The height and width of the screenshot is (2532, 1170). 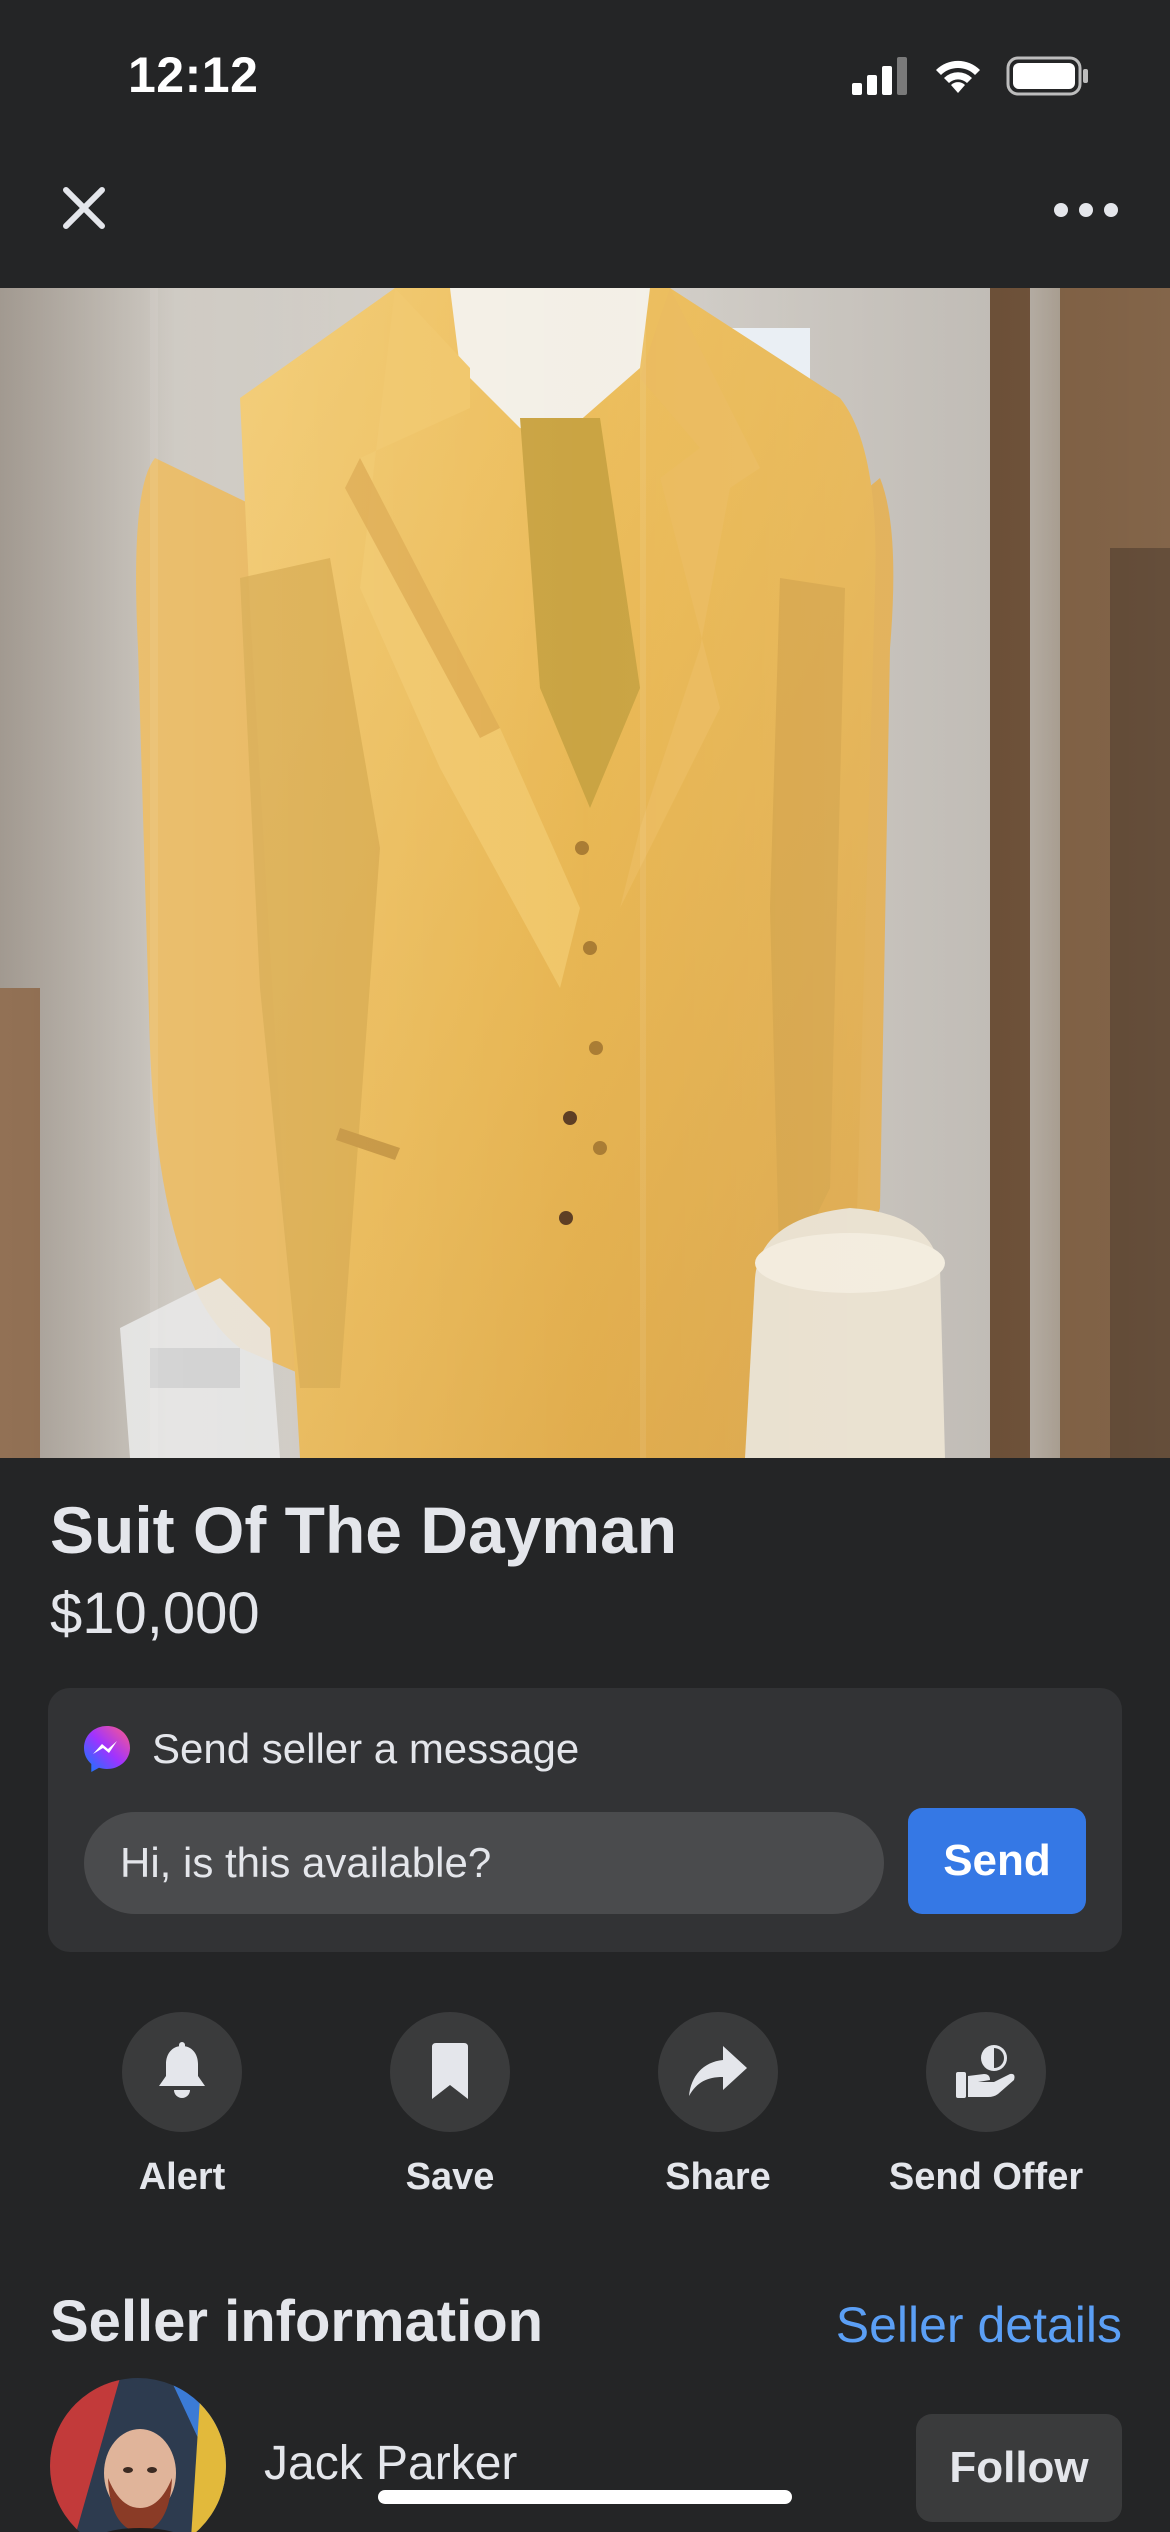 I want to click on message-header: Send seller a message, so click(x=330, y=1749).